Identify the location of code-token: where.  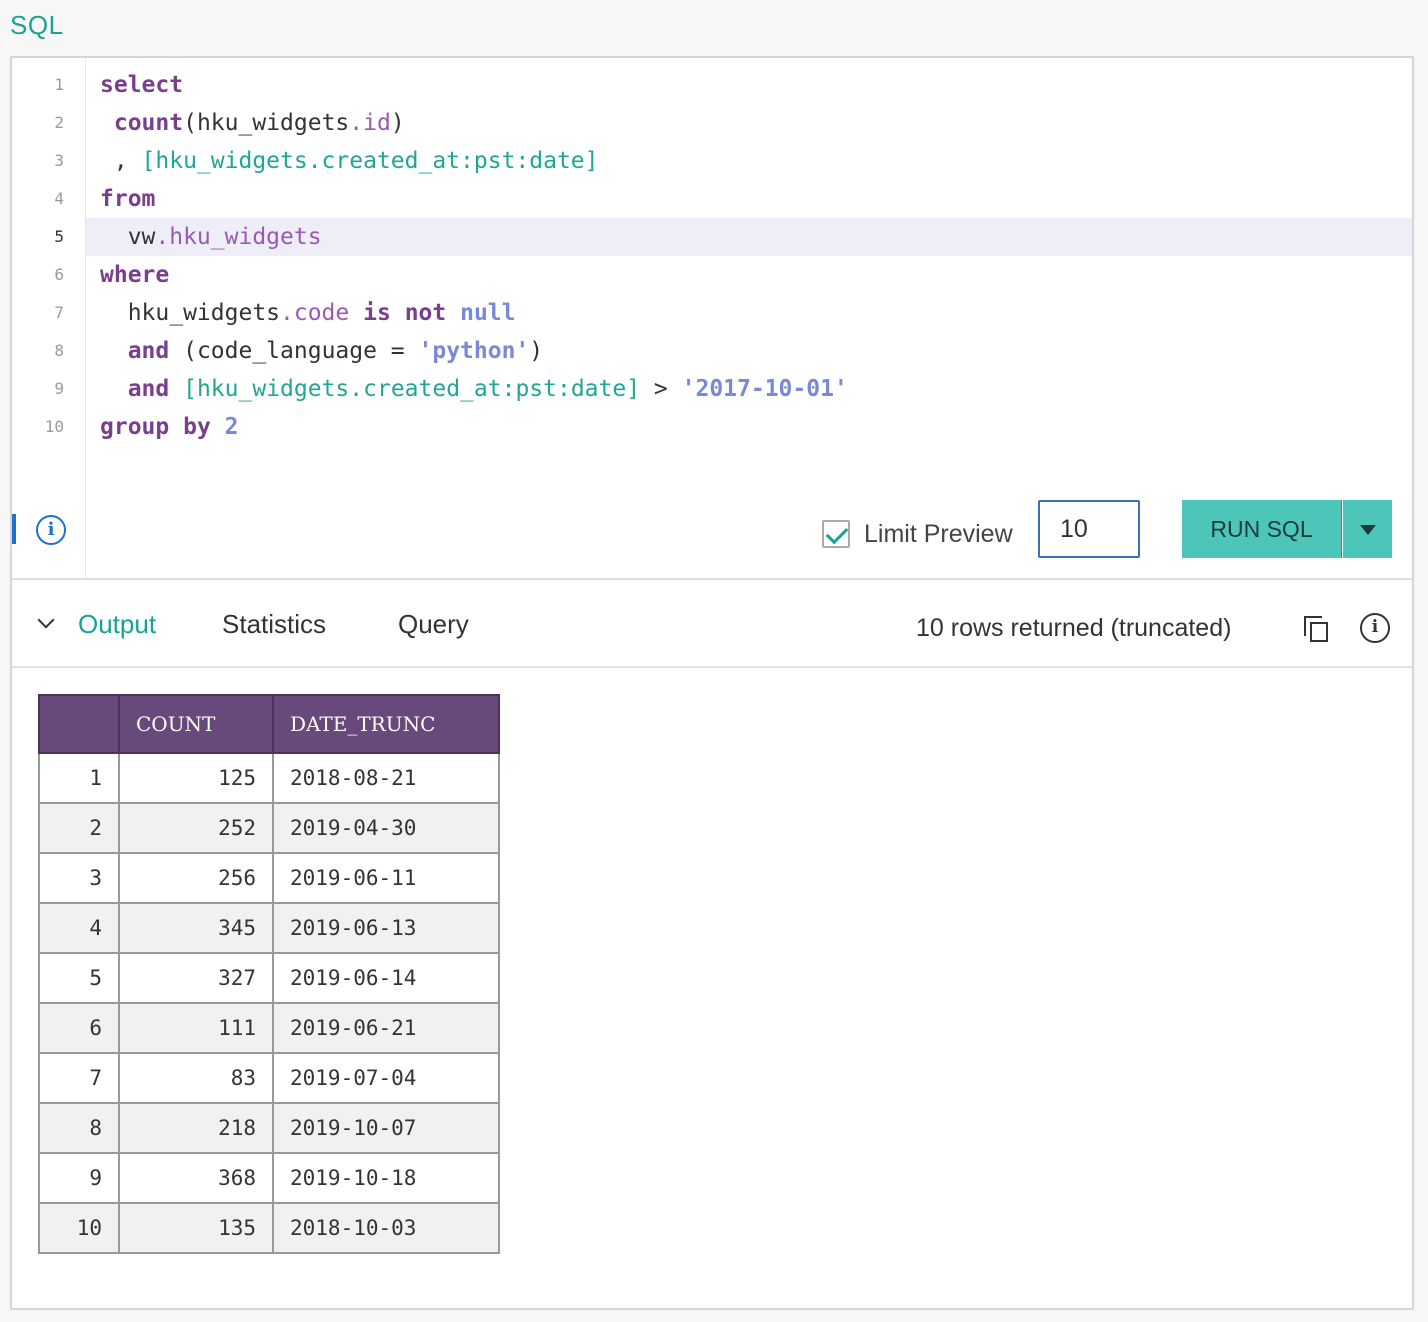
(135, 275).